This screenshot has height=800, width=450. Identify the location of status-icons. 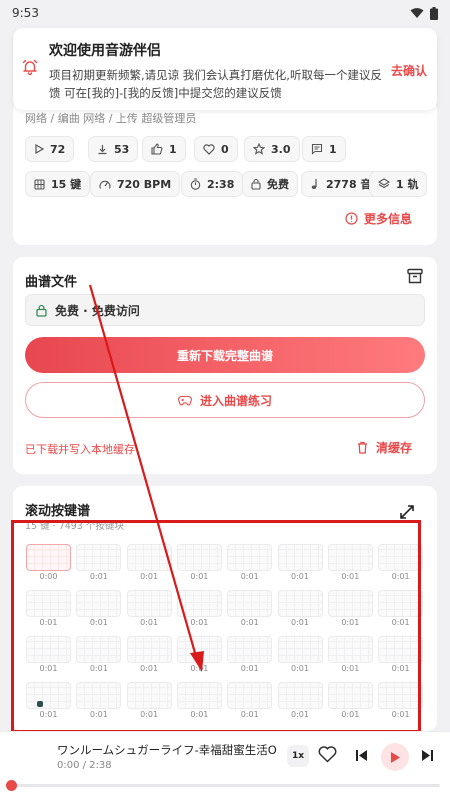
(424, 13).